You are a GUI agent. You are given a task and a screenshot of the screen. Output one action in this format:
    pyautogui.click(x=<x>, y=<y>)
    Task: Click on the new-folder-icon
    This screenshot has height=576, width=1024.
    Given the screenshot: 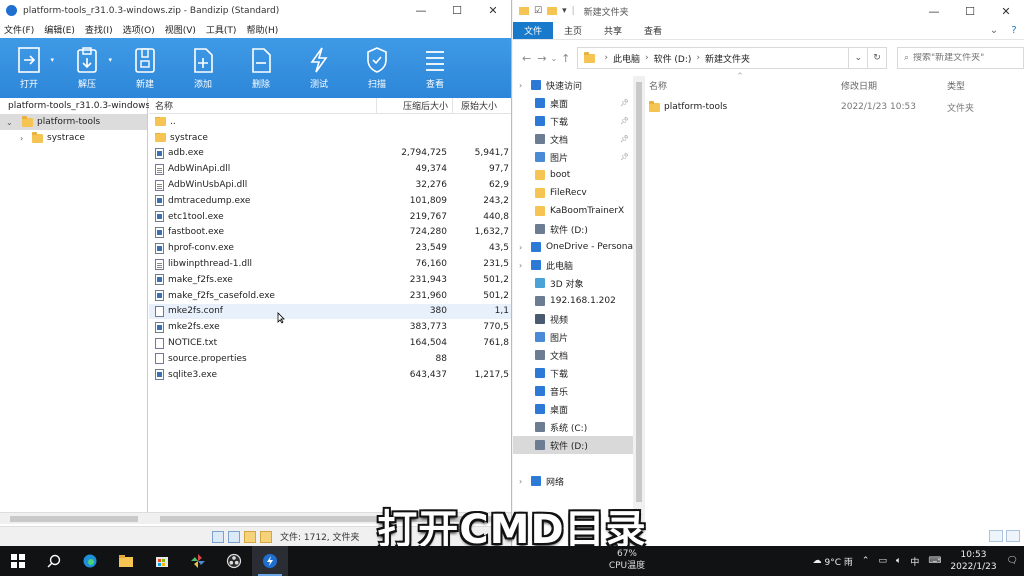 What is the action you would take?
    pyautogui.click(x=552, y=11)
    